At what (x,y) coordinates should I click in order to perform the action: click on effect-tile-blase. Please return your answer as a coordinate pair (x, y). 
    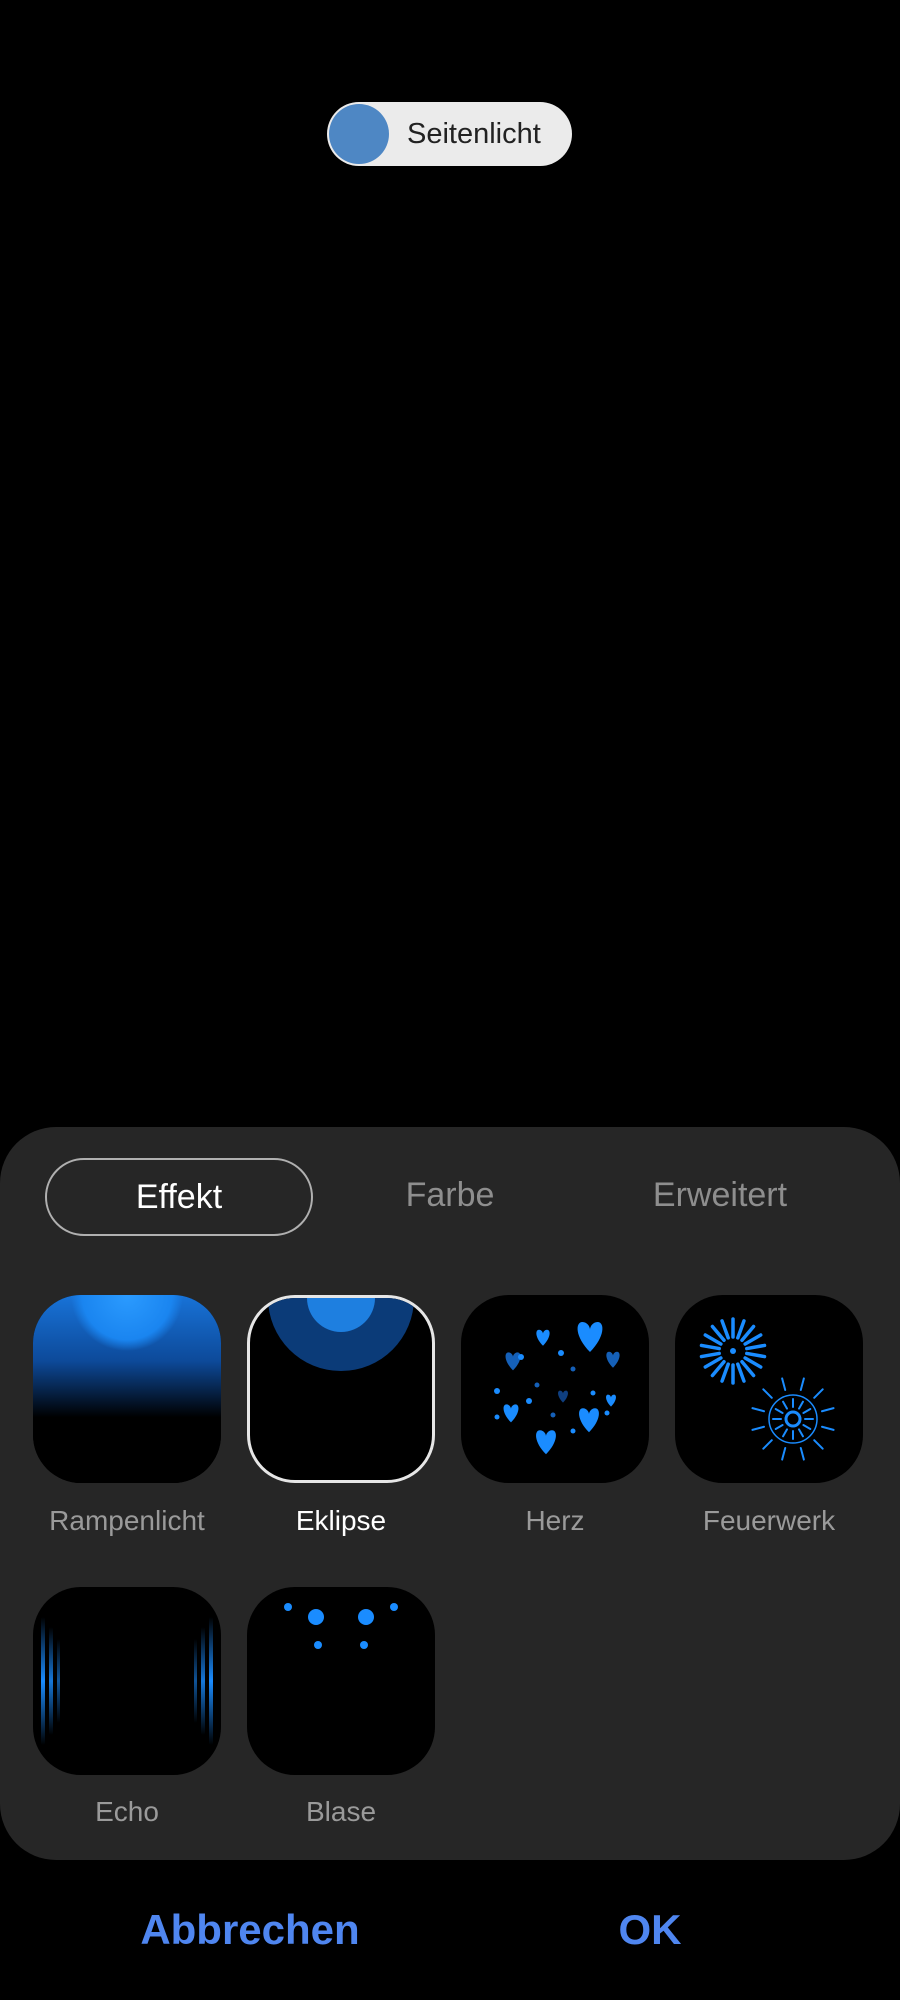
    Looking at the image, I should click on (341, 1681).